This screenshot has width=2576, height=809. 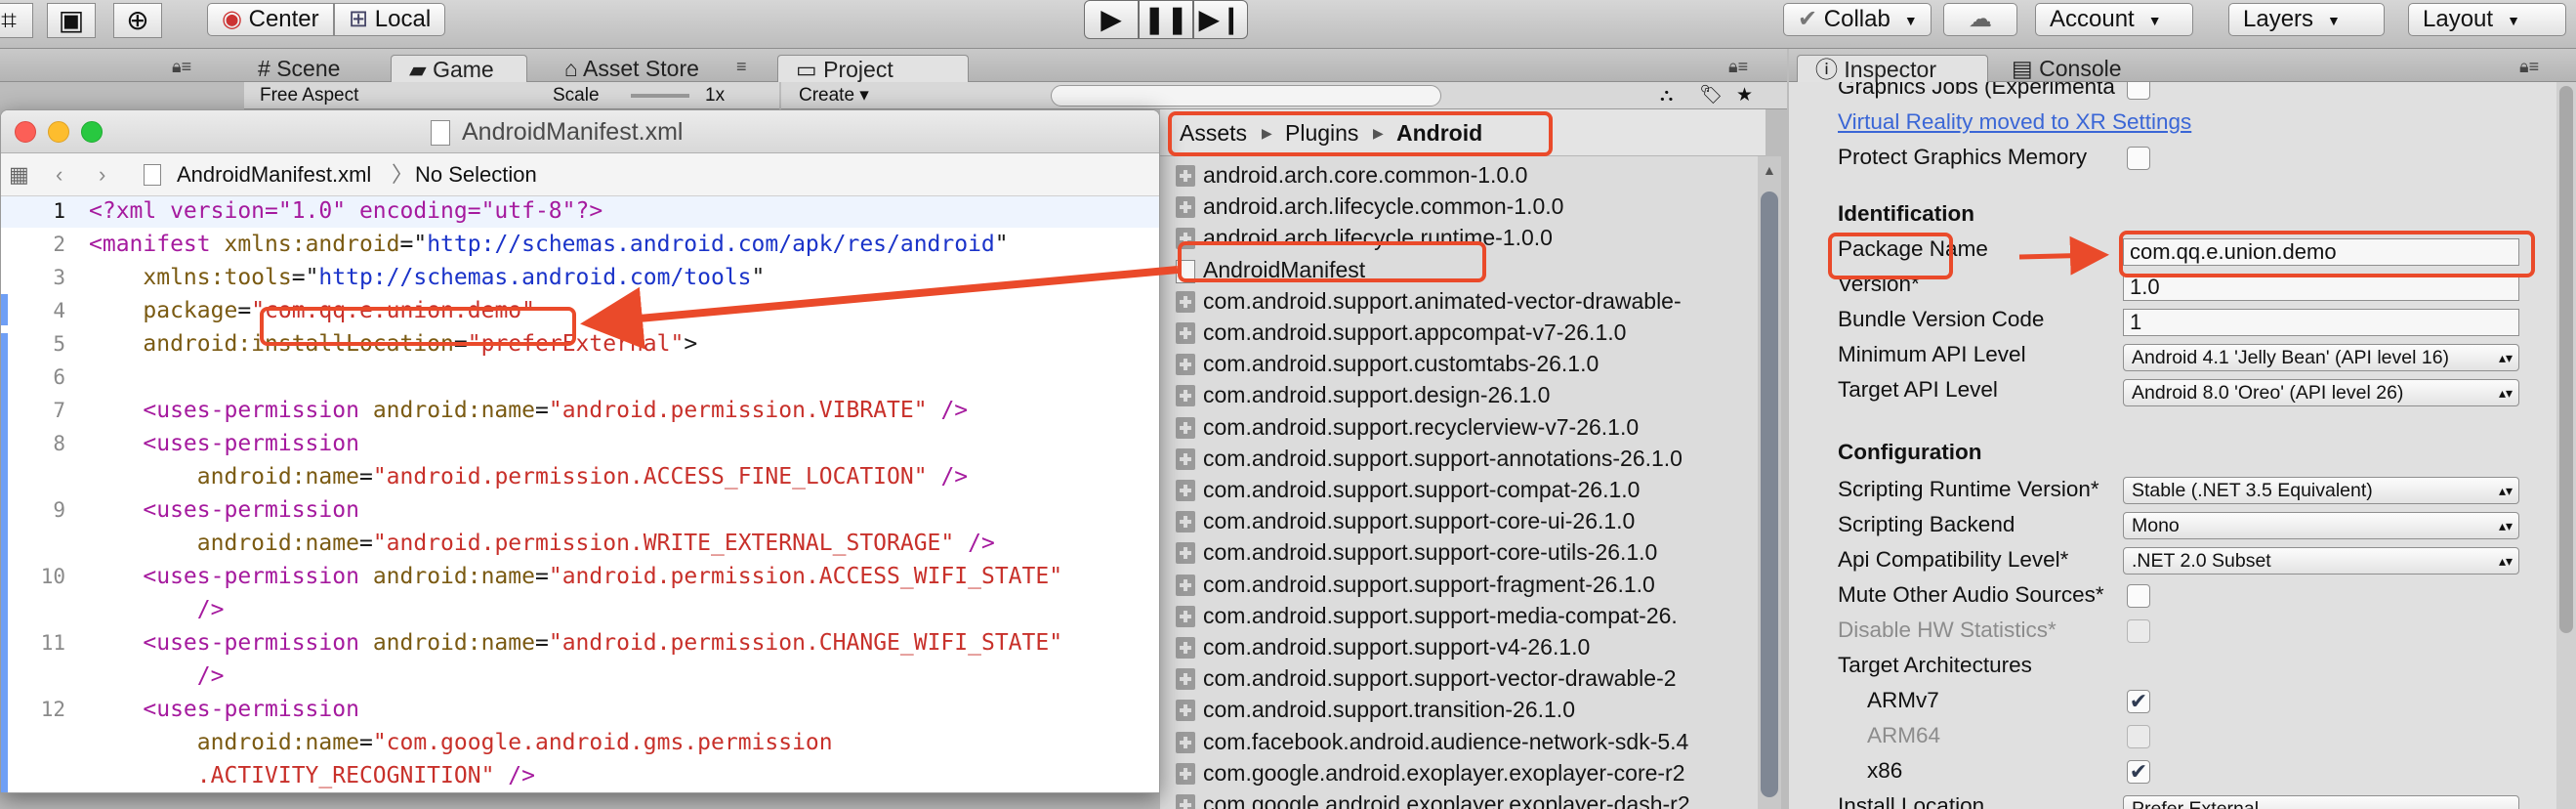 What do you see at coordinates (1345, 292) in the screenshot?
I see `annotation-arrows` at bounding box center [1345, 292].